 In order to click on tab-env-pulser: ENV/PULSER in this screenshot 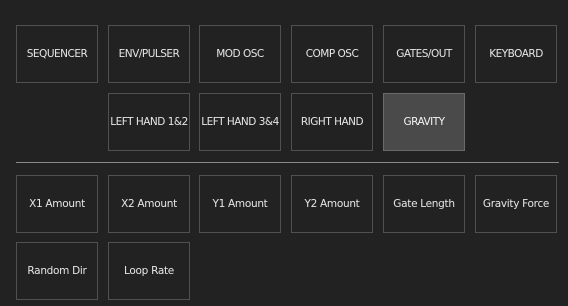, I will do `click(149, 54)`.